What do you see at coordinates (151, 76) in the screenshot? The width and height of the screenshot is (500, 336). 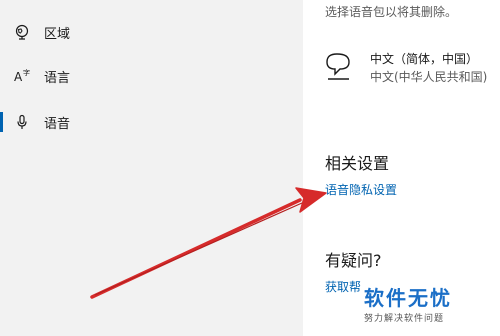 I see `sidebar-item-language: A 字 语言` at bounding box center [151, 76].